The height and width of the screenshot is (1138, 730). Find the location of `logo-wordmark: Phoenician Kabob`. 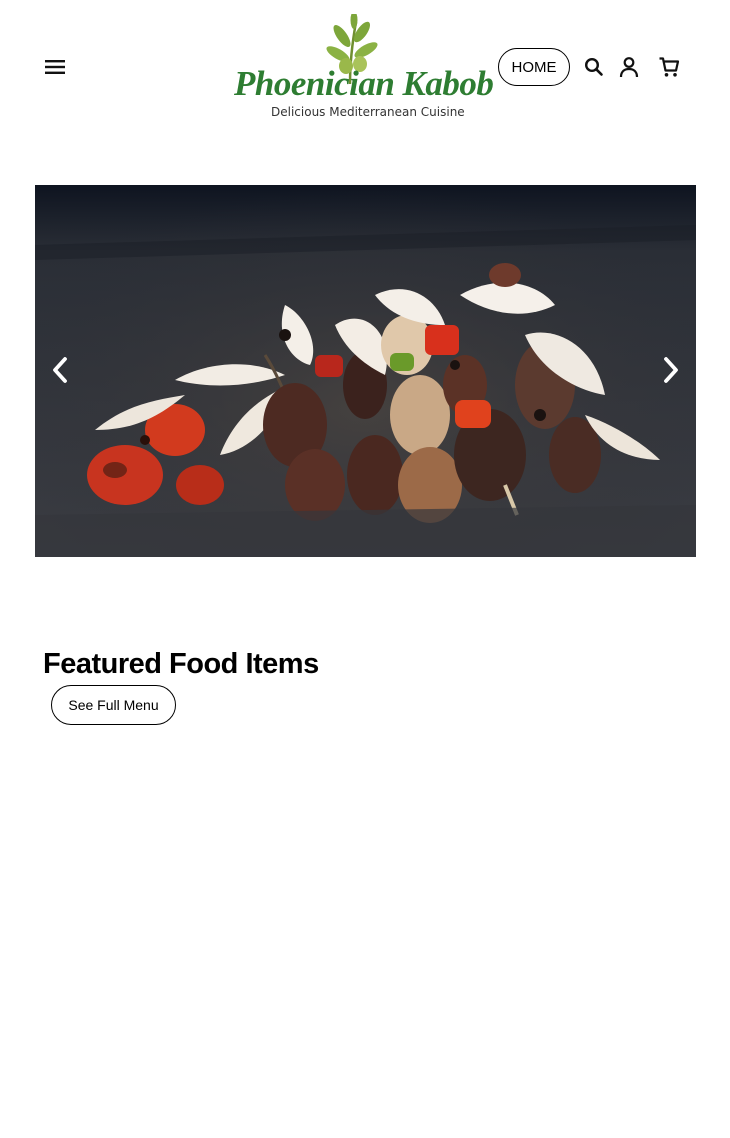

logo-wordmark: Phoenician Kabob is located at coordinates (364, 83).